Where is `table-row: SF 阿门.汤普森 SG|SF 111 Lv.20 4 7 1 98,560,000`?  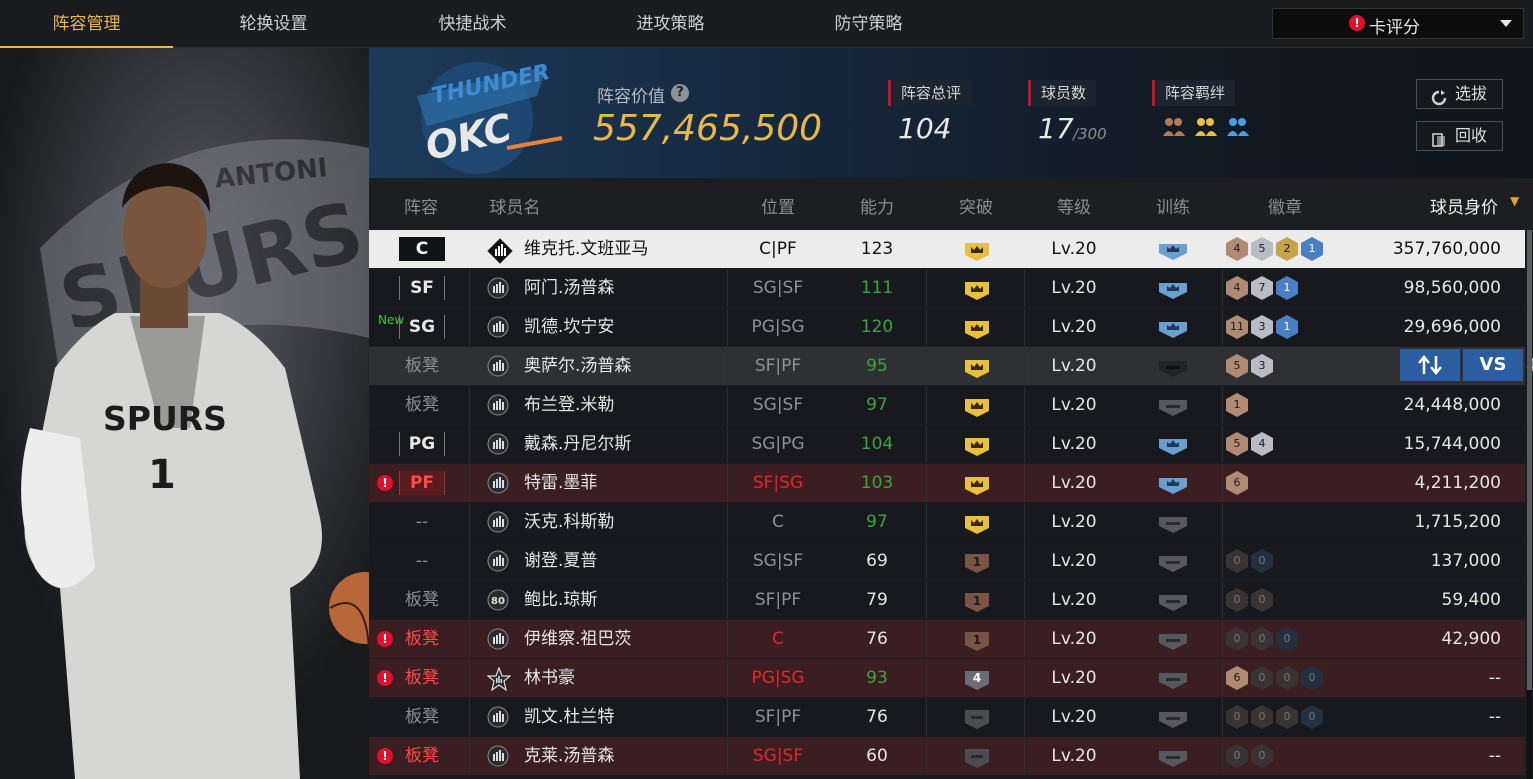
table-row: SF 阿门.汤普森 SG|SF 111 Lv.20 4 7 1 98,560,000 is located at coordinates (947, 288).